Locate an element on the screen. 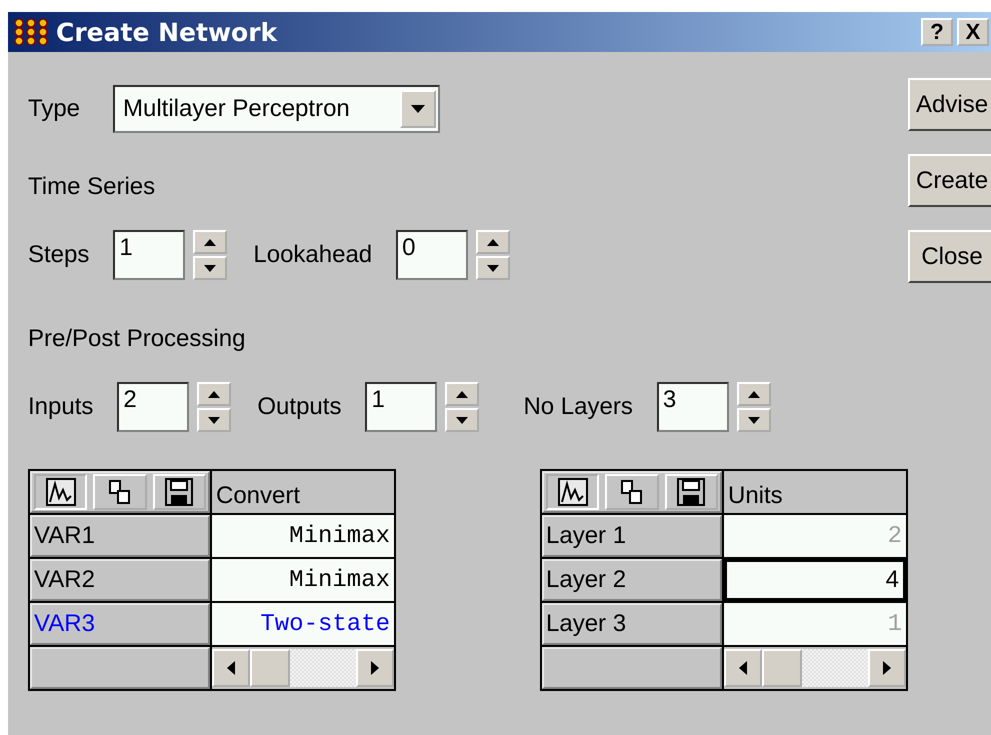  field-label: Inputs is located at coordinates (61, 407).